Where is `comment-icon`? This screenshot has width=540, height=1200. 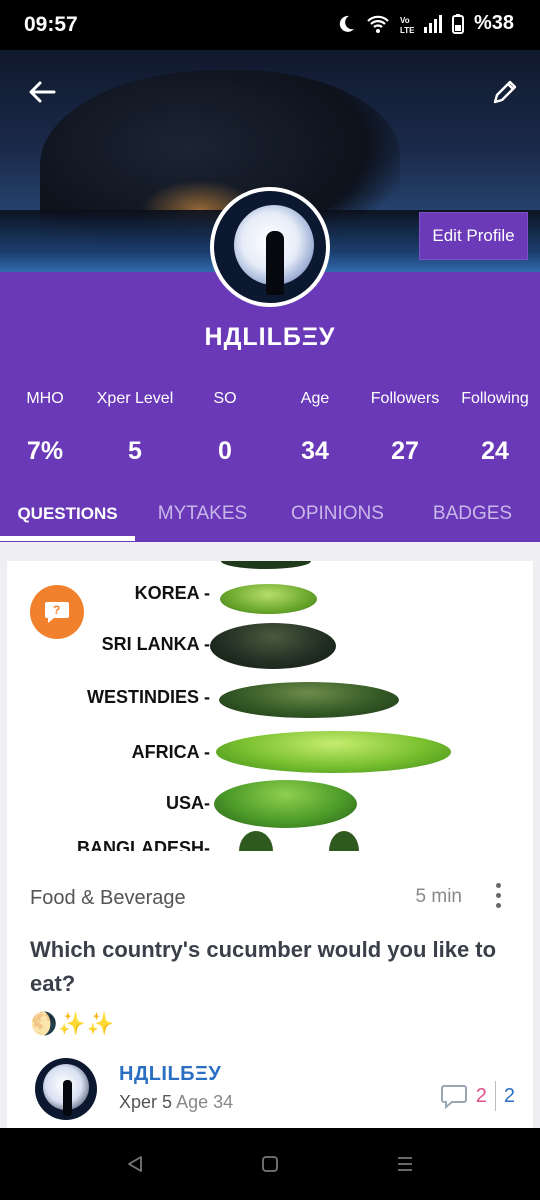 comment-icon is located at coordinates (454, 1096).